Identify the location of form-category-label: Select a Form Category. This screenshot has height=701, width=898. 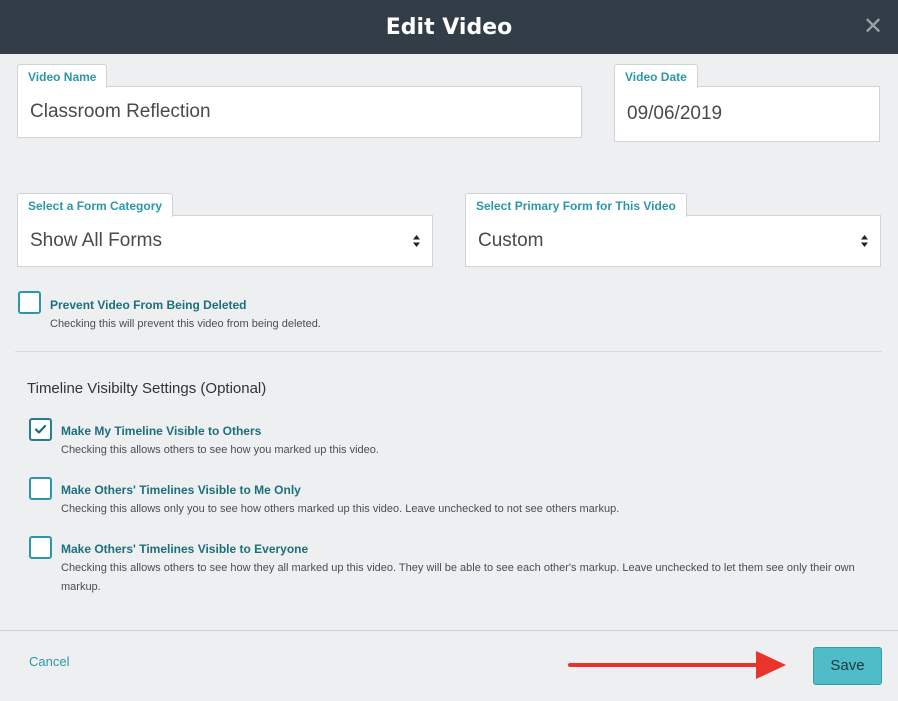
(95, 205).